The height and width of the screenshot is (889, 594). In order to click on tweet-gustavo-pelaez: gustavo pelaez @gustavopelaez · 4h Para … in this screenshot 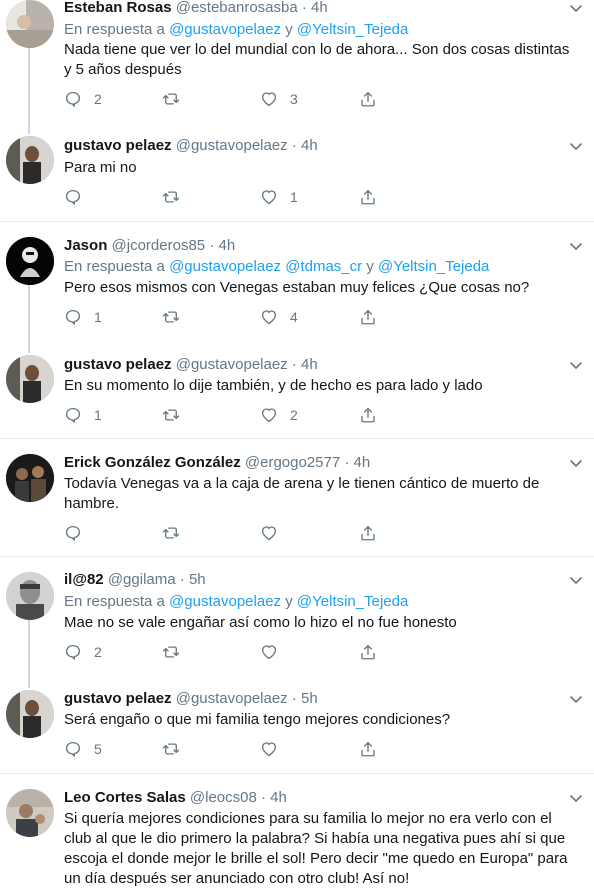, I will do `click(297, 170)`.